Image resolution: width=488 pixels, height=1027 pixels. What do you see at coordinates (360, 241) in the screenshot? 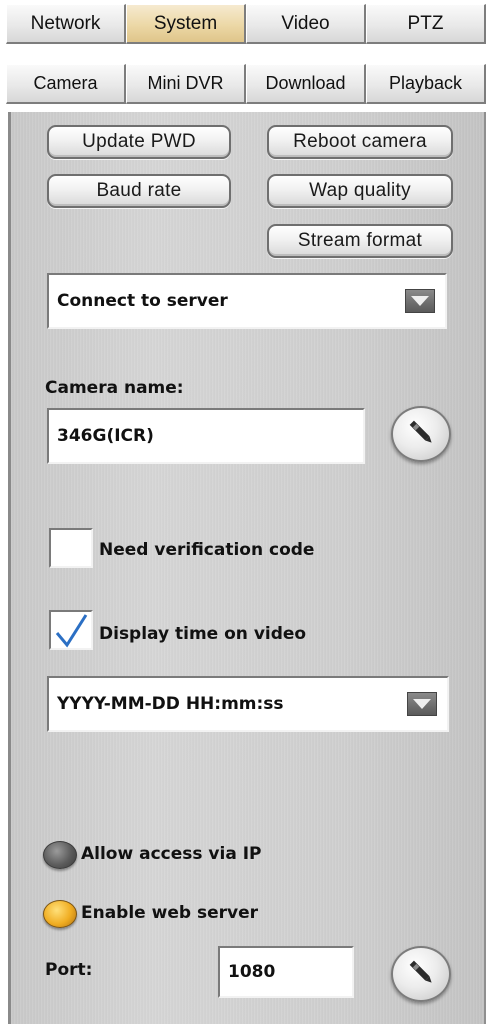
I see `stream-format-button: Stream format` at bounding box center [360, 241].